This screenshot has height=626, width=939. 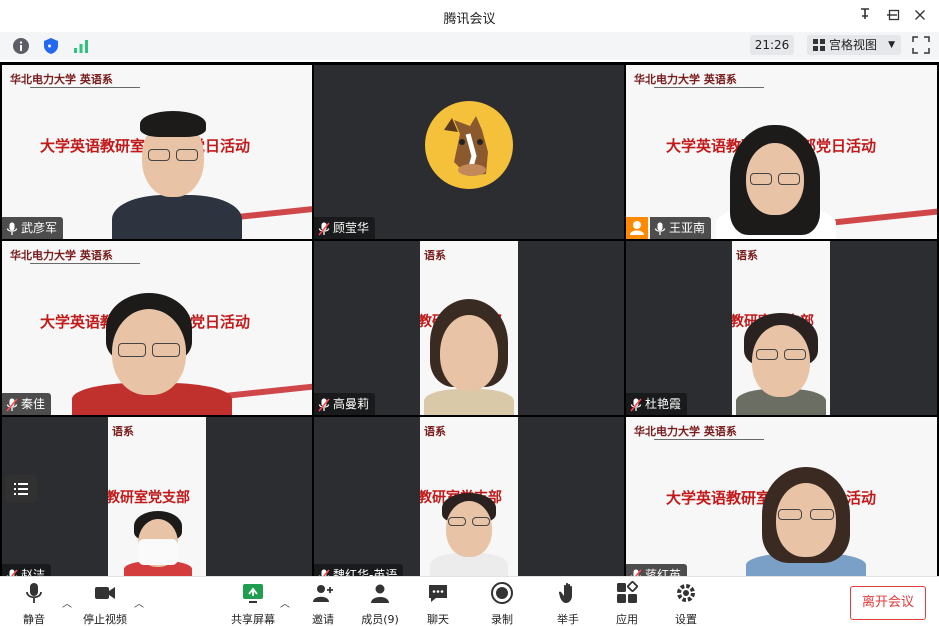 I want to click on record-label: 录制, so click(x=502, y=619).